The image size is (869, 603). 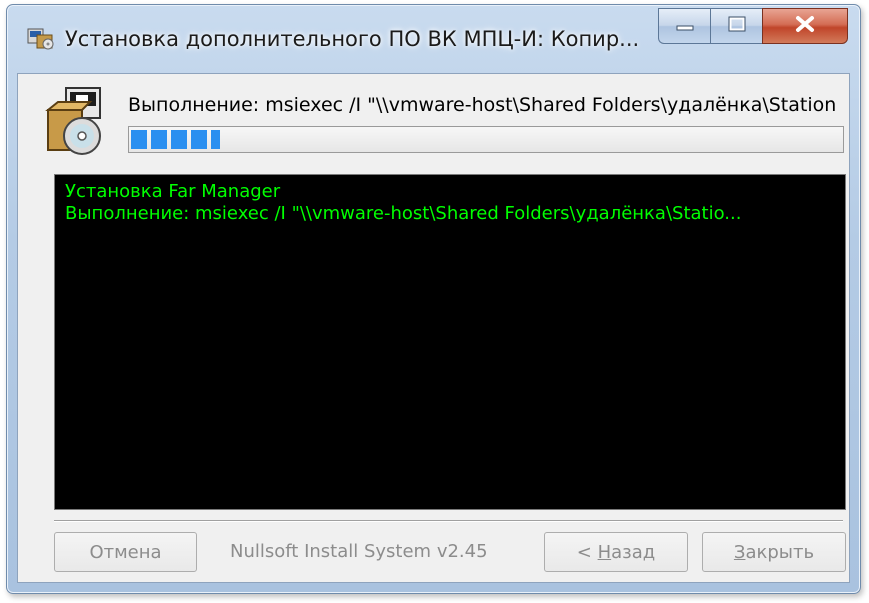 I want to click on close-button: Закрыть, so click(x=774, y=552).